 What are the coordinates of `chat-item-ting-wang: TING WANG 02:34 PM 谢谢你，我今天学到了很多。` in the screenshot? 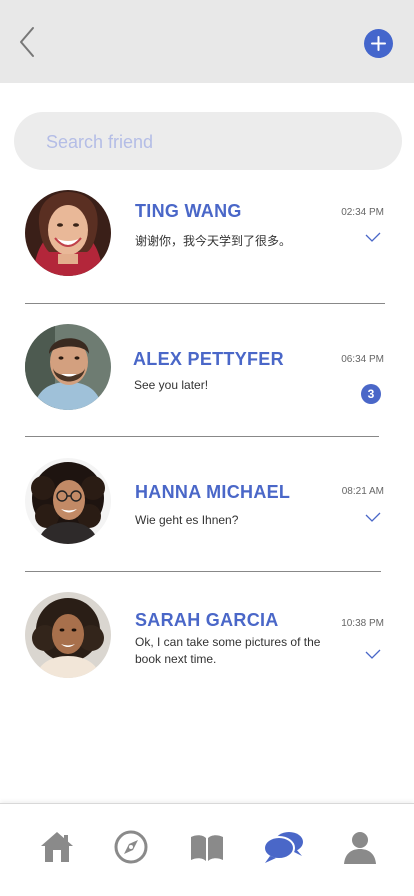 It's located at (207, 246).